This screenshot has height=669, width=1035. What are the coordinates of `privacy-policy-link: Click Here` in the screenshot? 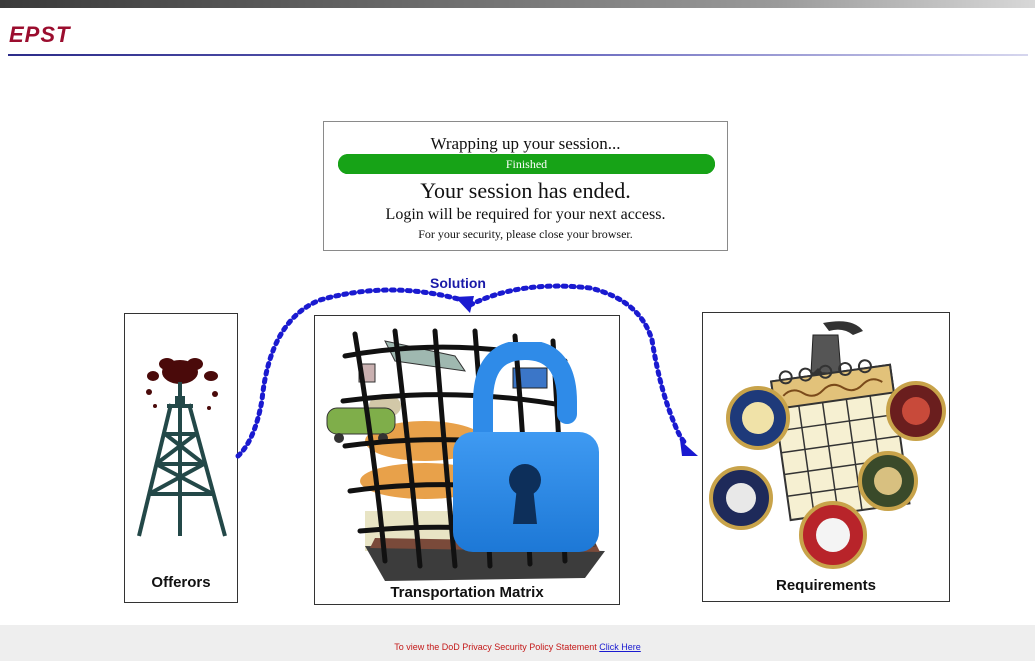 It's located at (620, 647).